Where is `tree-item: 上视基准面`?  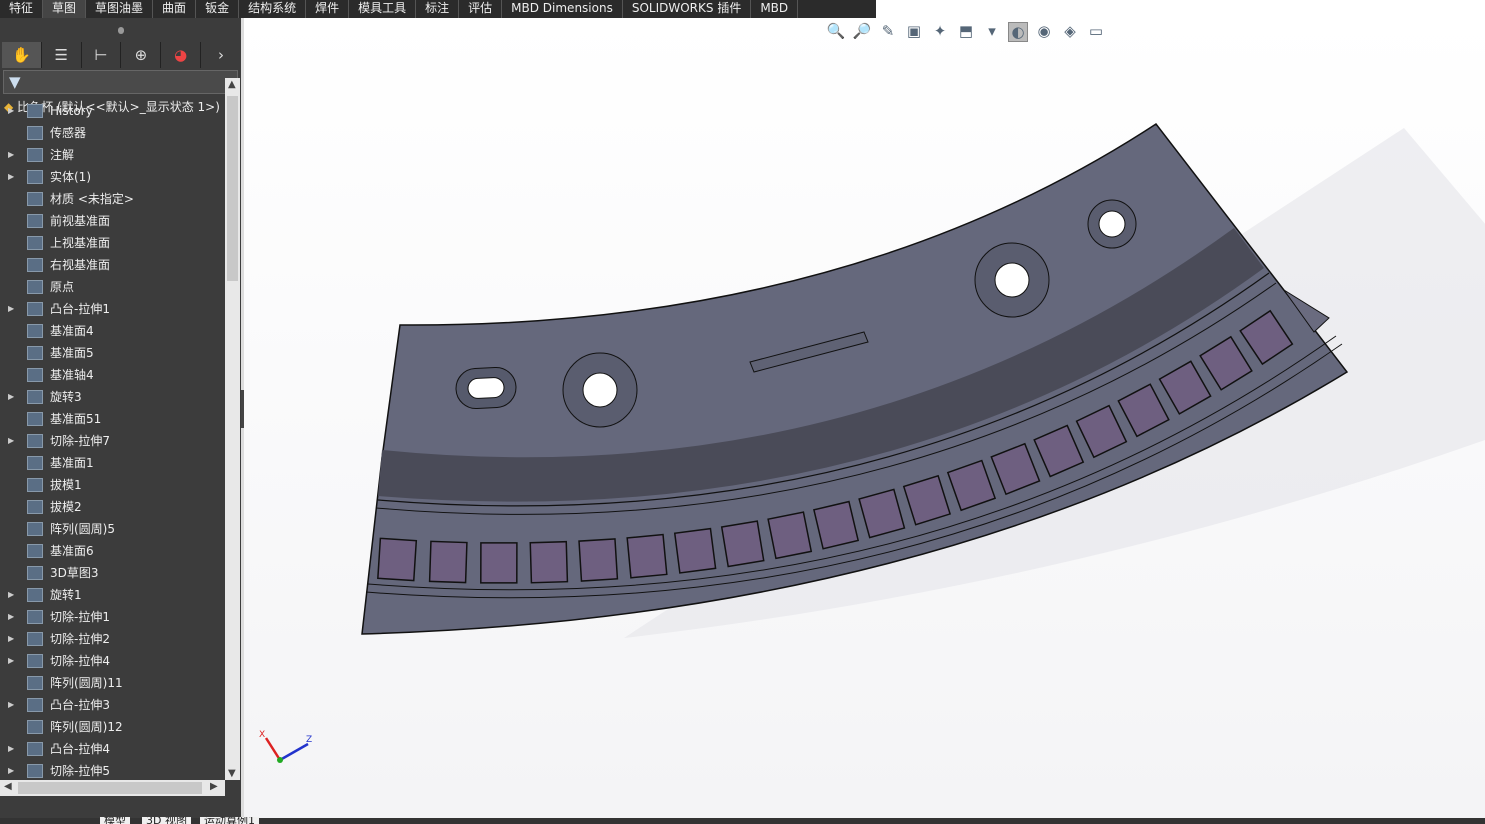
tree-item: 上视基准面 is located at coordinates (113, 243).